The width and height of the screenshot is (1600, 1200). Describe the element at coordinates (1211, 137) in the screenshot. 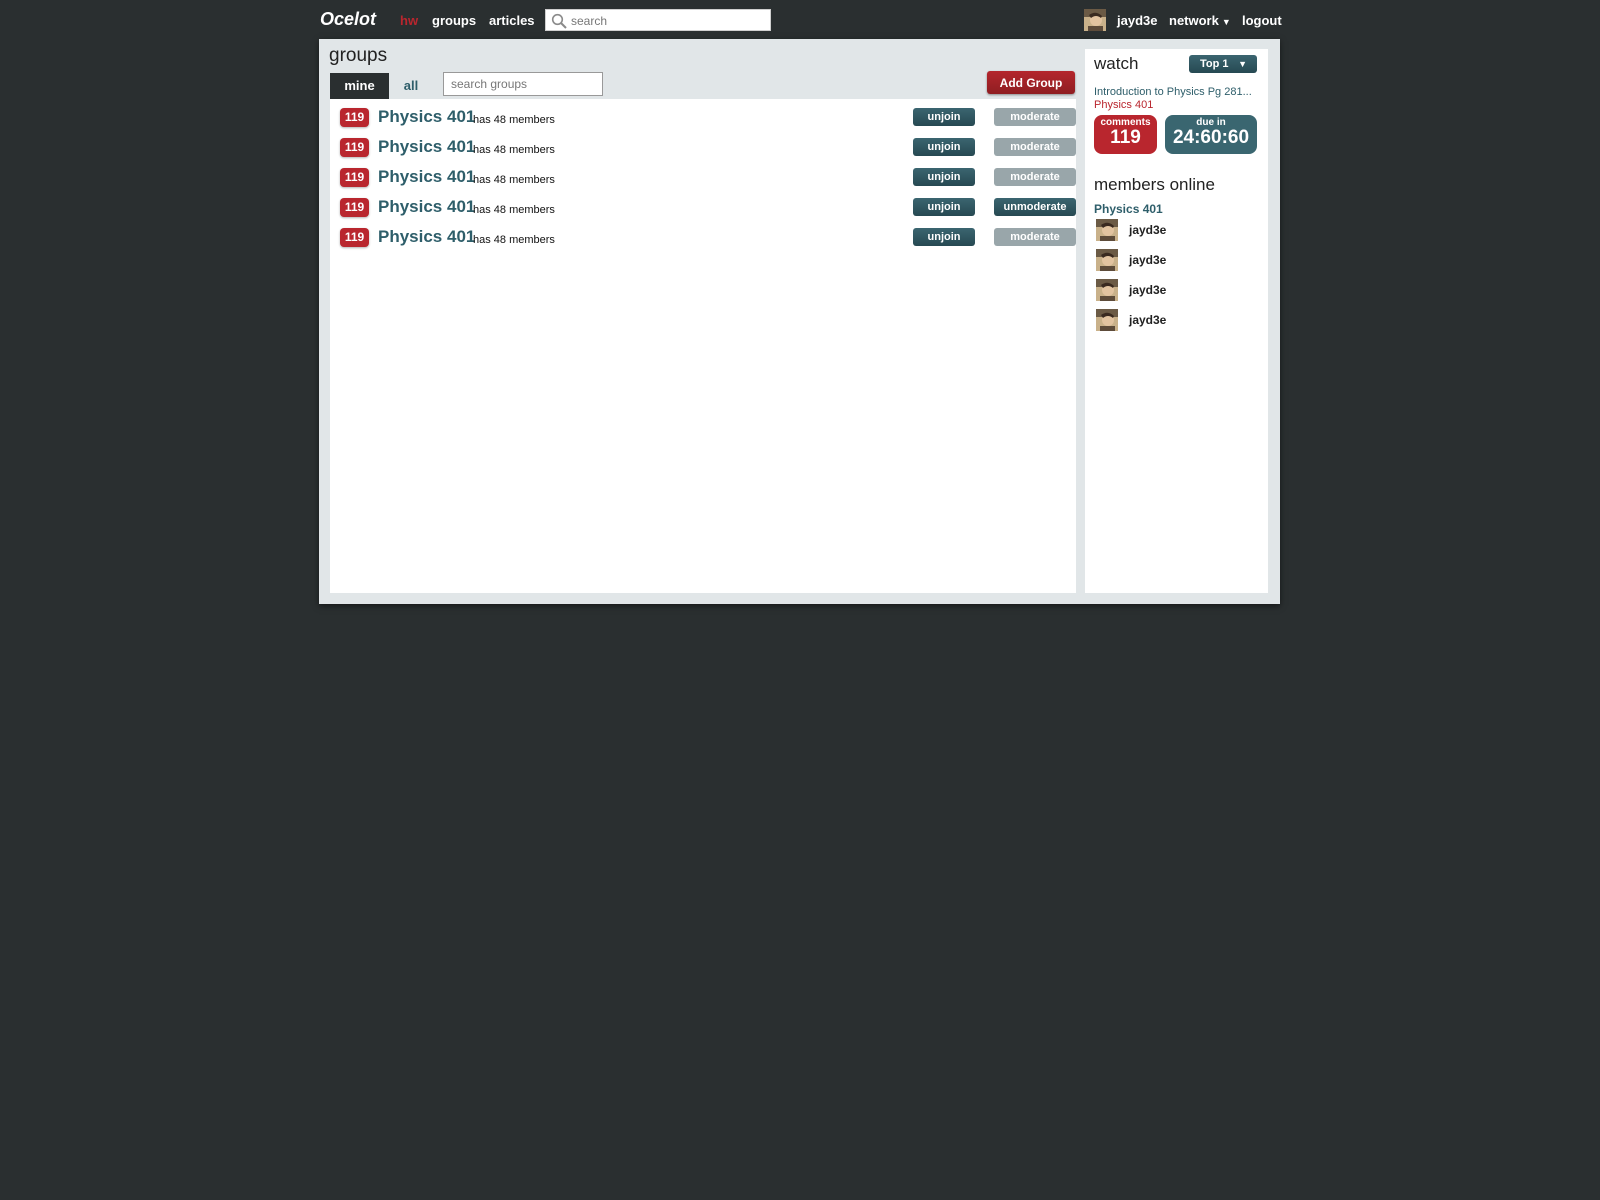

I see `due-value: 24:60:60` at that location.